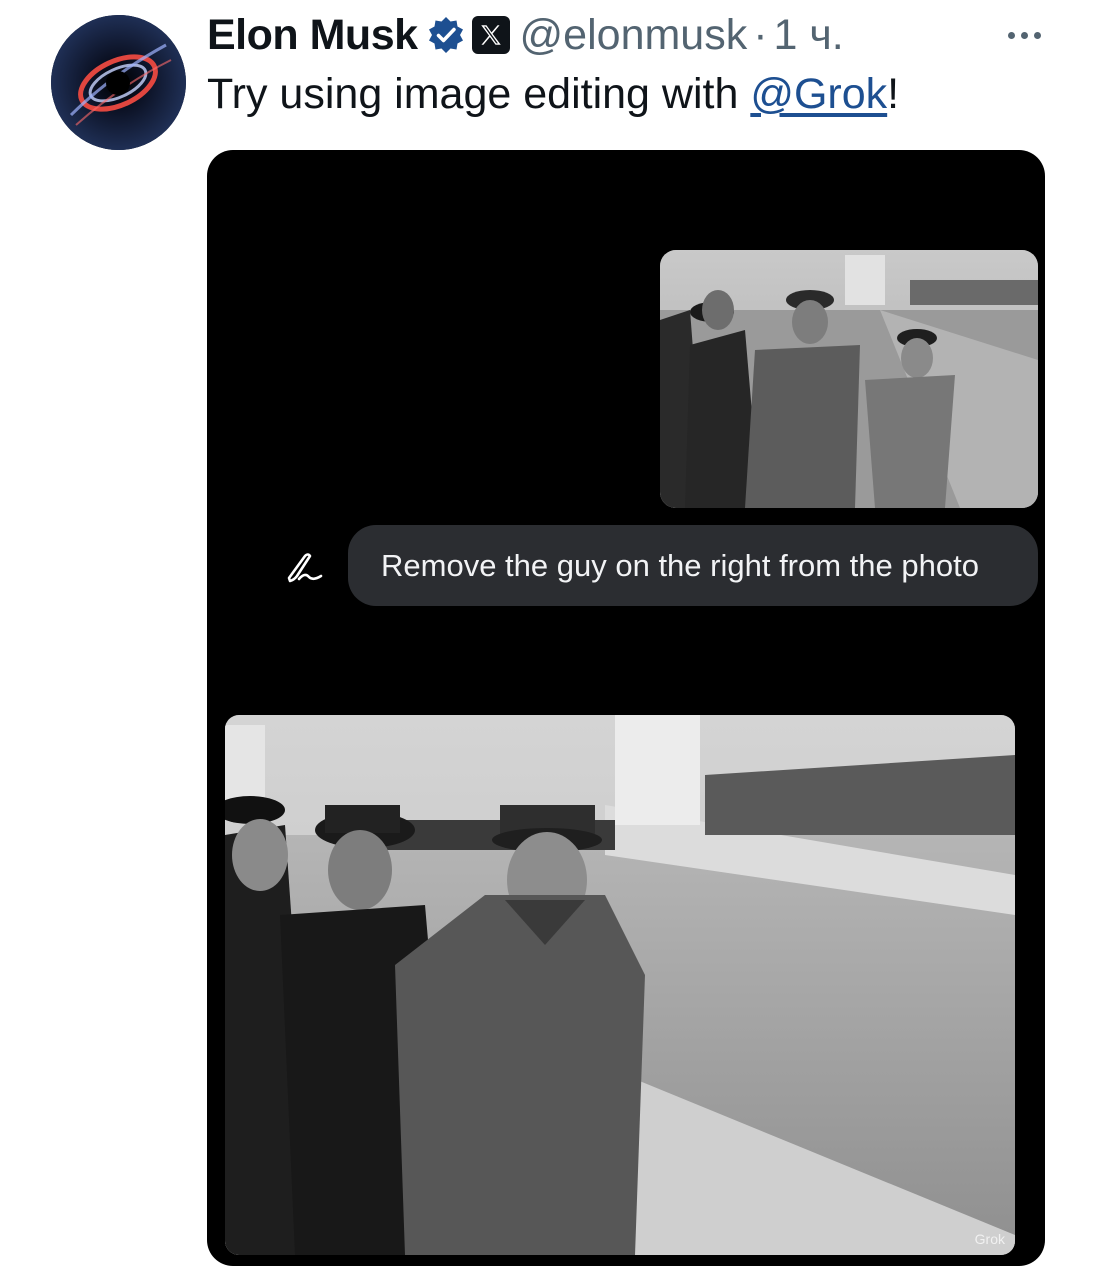  I want to click on post-text-prefix: Try using image editing with, so click(479, 94).